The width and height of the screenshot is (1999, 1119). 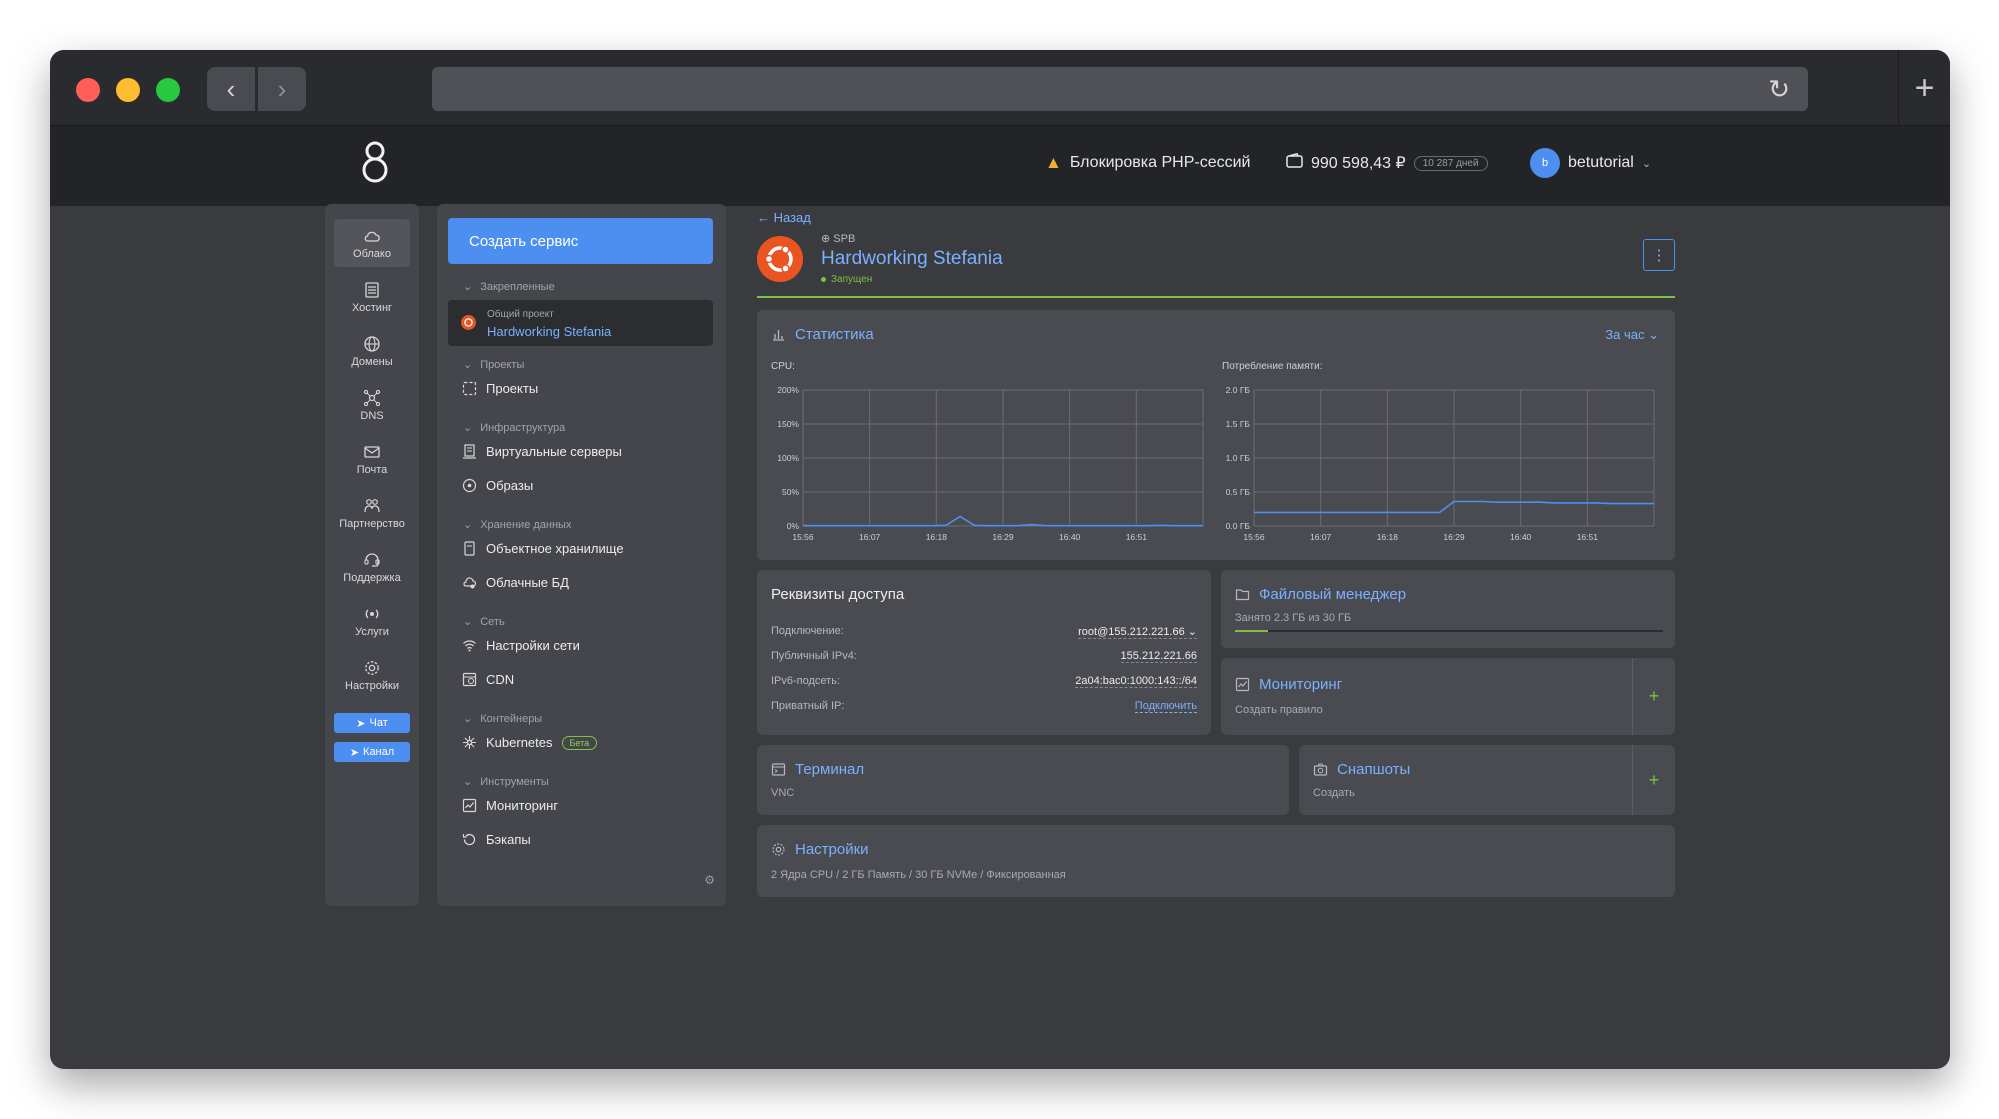 What do you see at coordinates (807, 631) in the screenshot?
I see `credential-label: Подключение:` at bounding box center [807, 631].